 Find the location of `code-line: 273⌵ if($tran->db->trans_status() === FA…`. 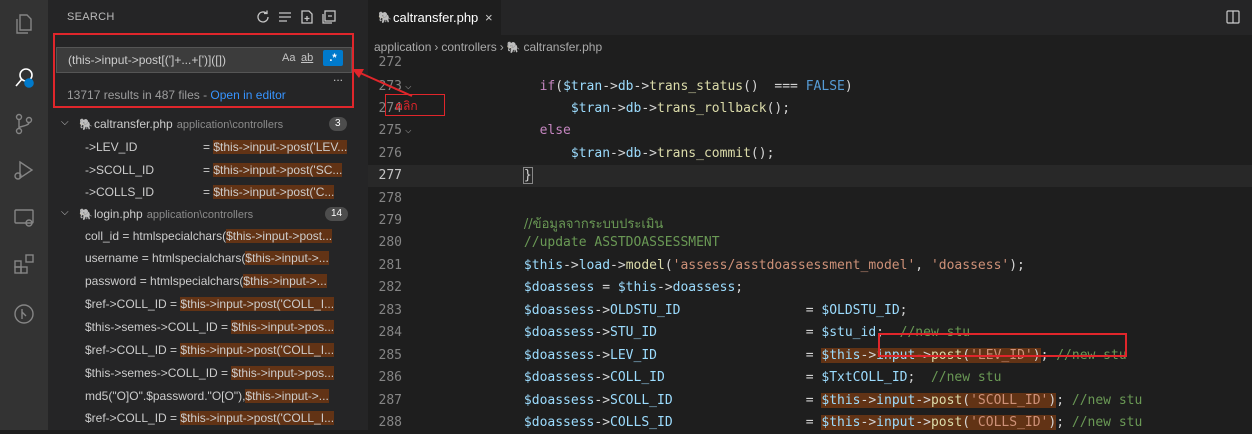

code-line: 273⌵ if($tran->db->trans_status() === FA… is located at coordinates (616, 86).